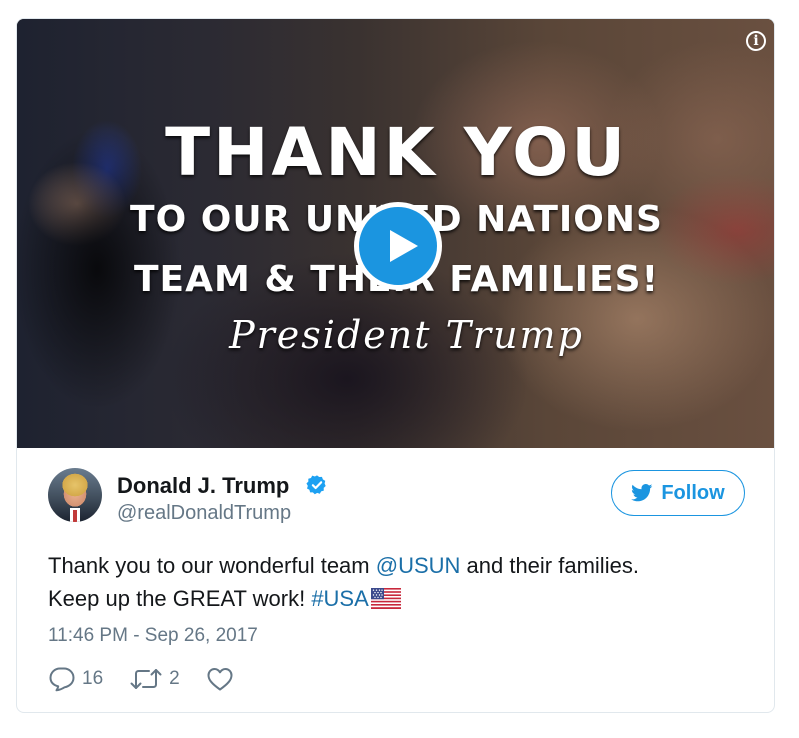  Describe the element at coordinates (75, 516) in the screenshot. I see `avatar-tie` at that location.